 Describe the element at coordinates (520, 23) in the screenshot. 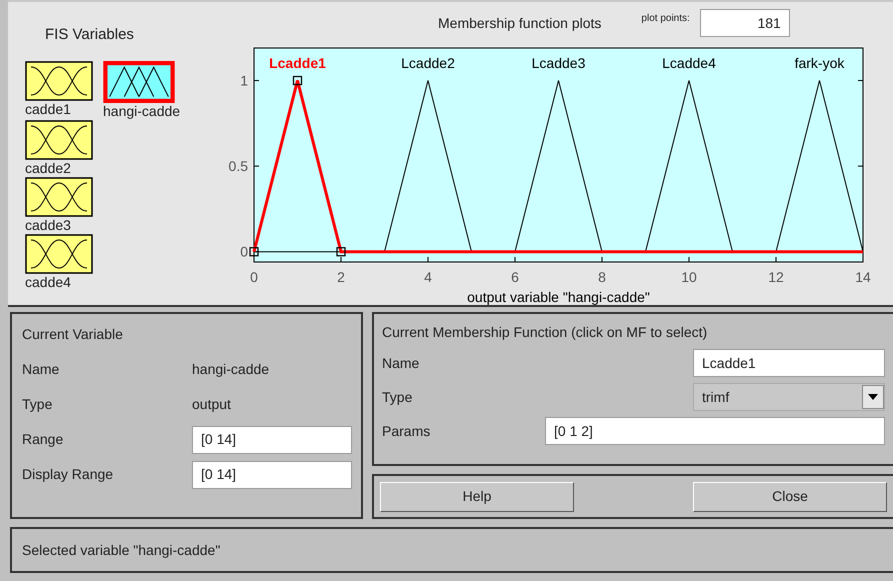

I see `plot-title: Membership function plots` at that location.